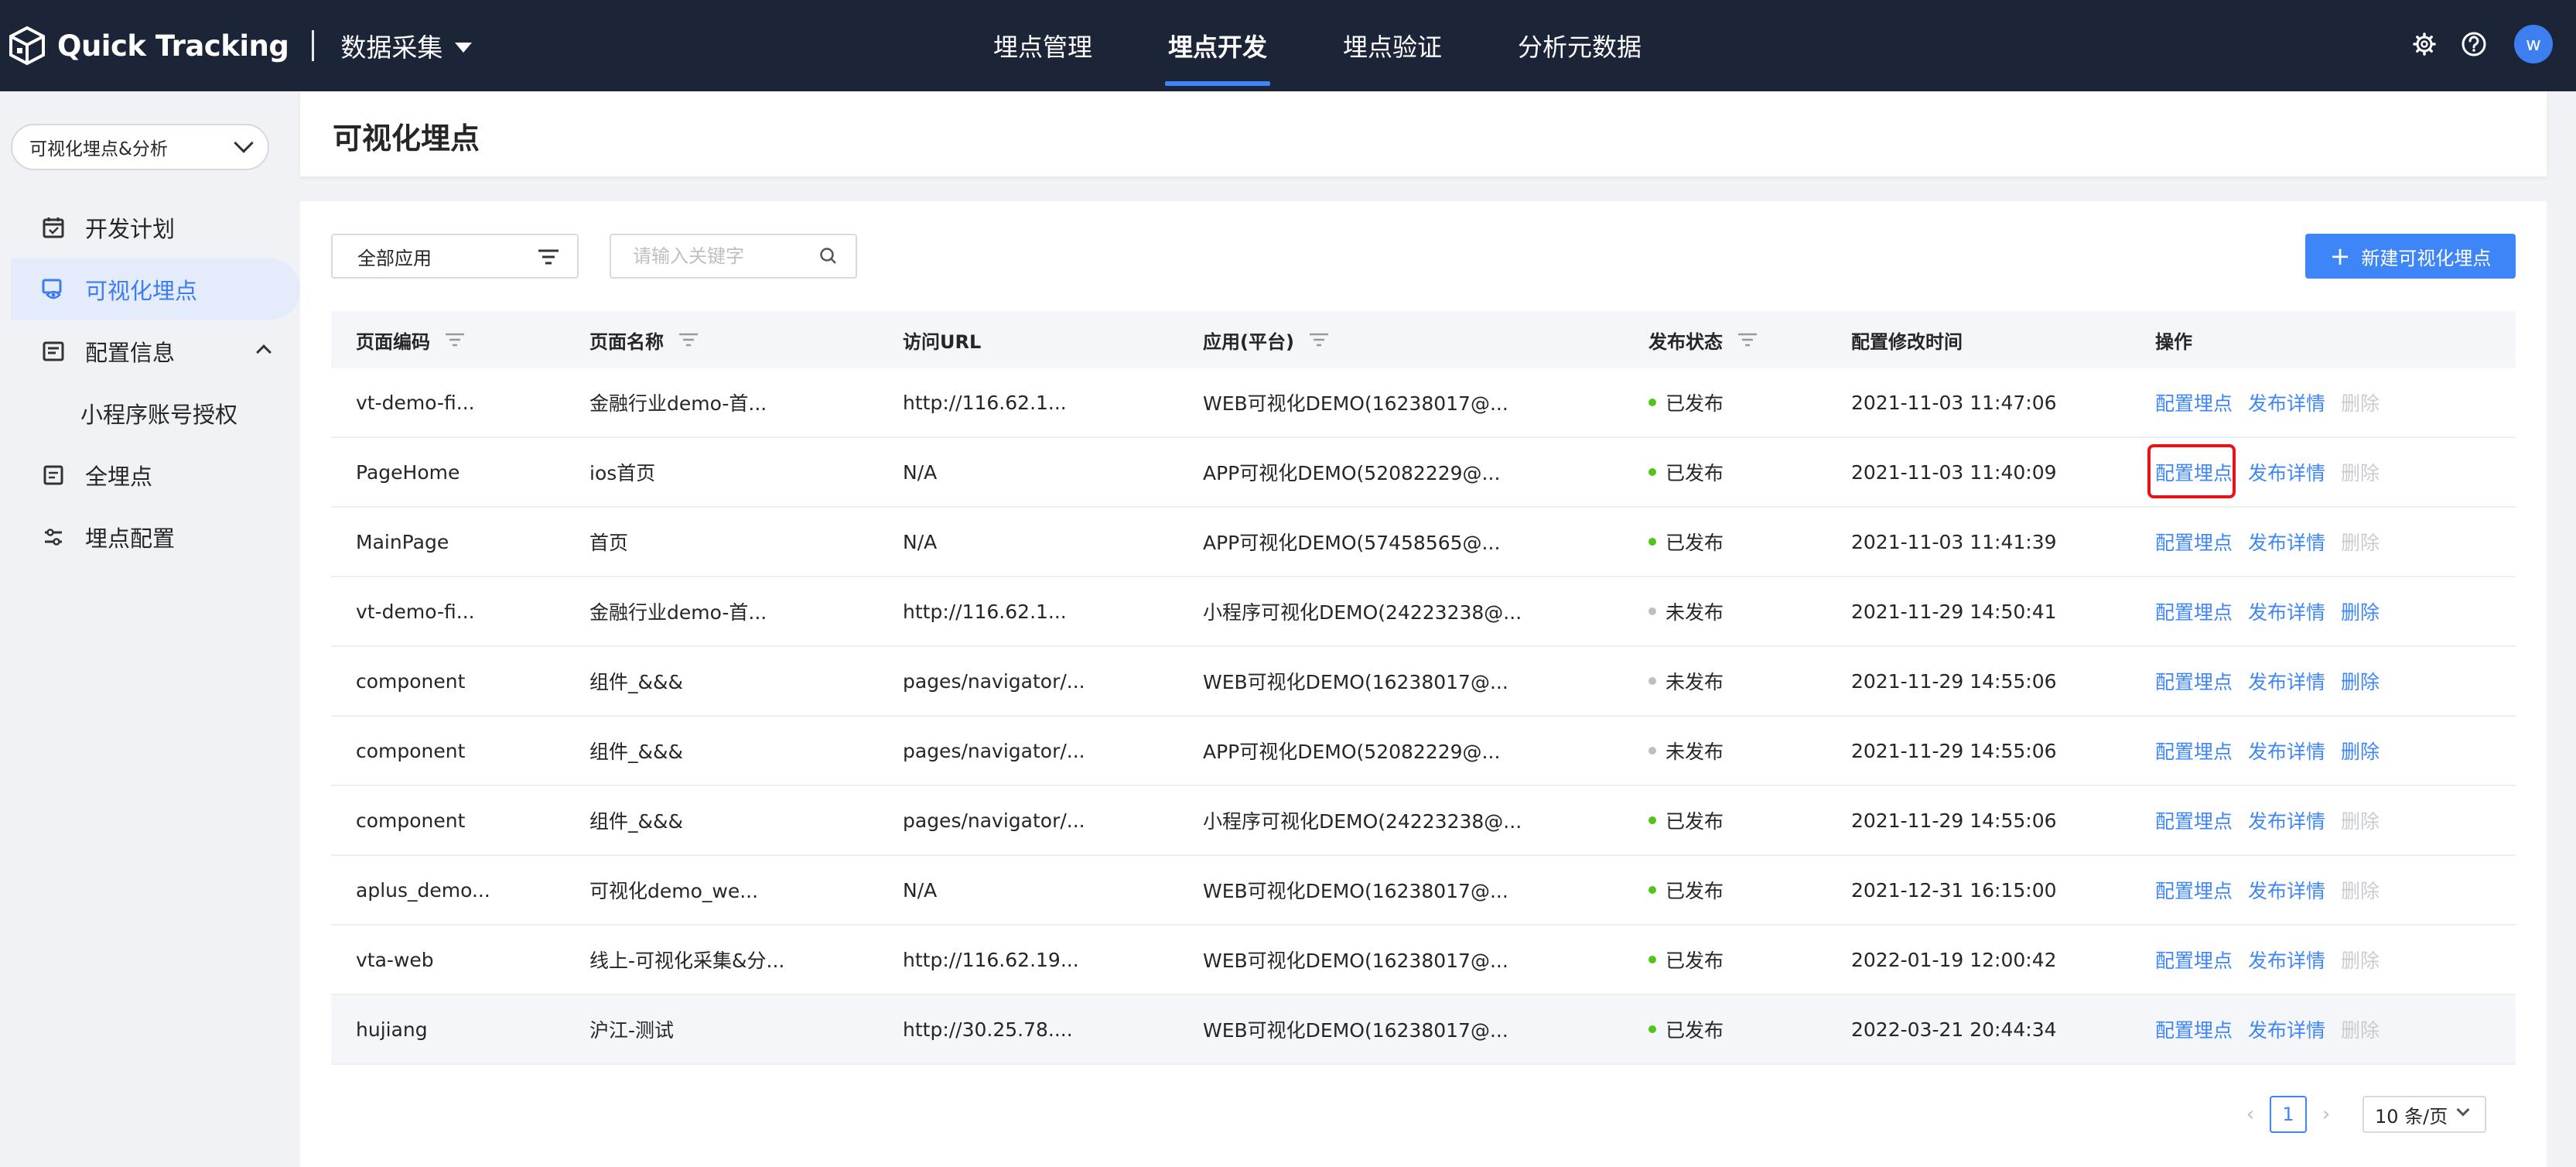 The height and width of the screenshot is (1167, 2576). Describe the element at coordinates (1288, 45) in the screenshot. I see `top-navigation-bar: Quick Tracking 数据采集 埋点管理 埋点开发 埋点验证 分析元数据` at that location.